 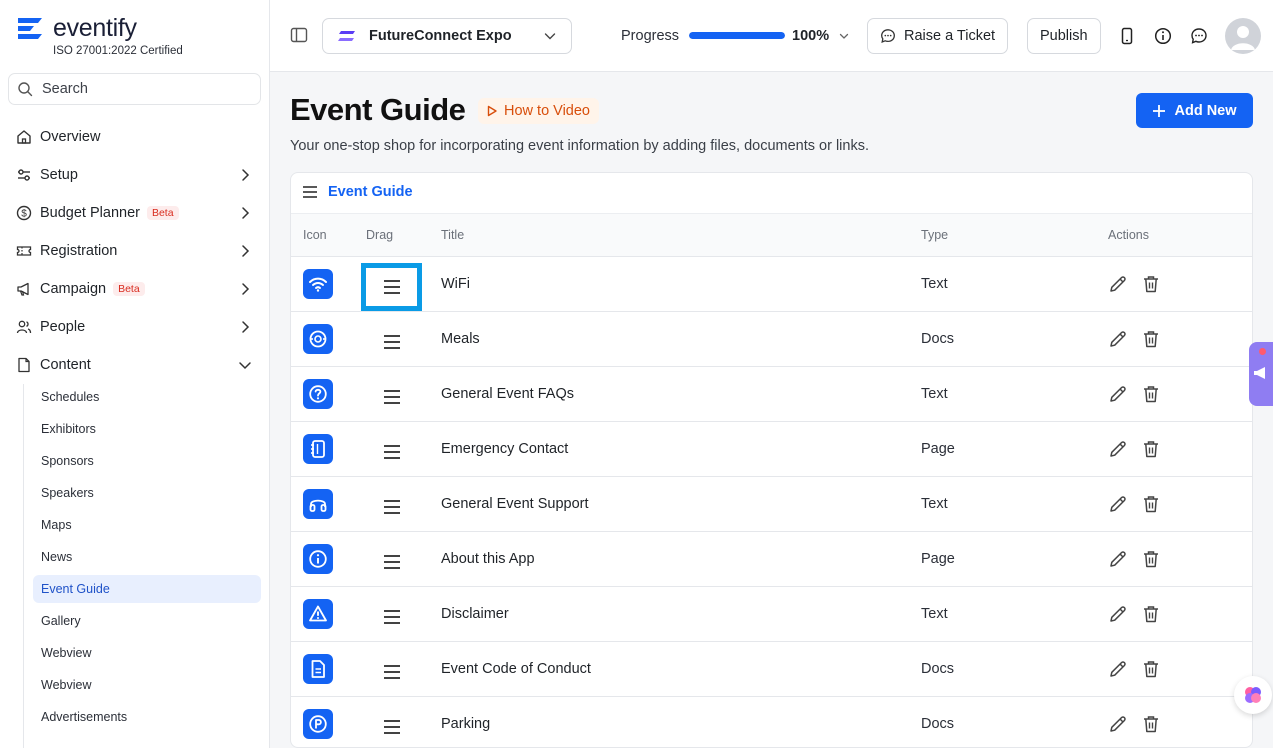 I want to click on brand-certification: ISO 27001:2022 Certified, so click(x=118, y=51).